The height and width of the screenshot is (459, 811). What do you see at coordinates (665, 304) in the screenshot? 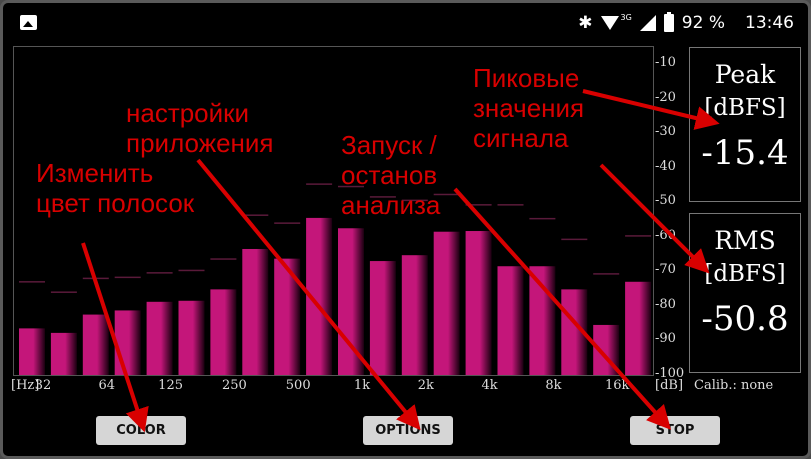
I see `db-tick-label: -80` at bounding box center [665, 304].